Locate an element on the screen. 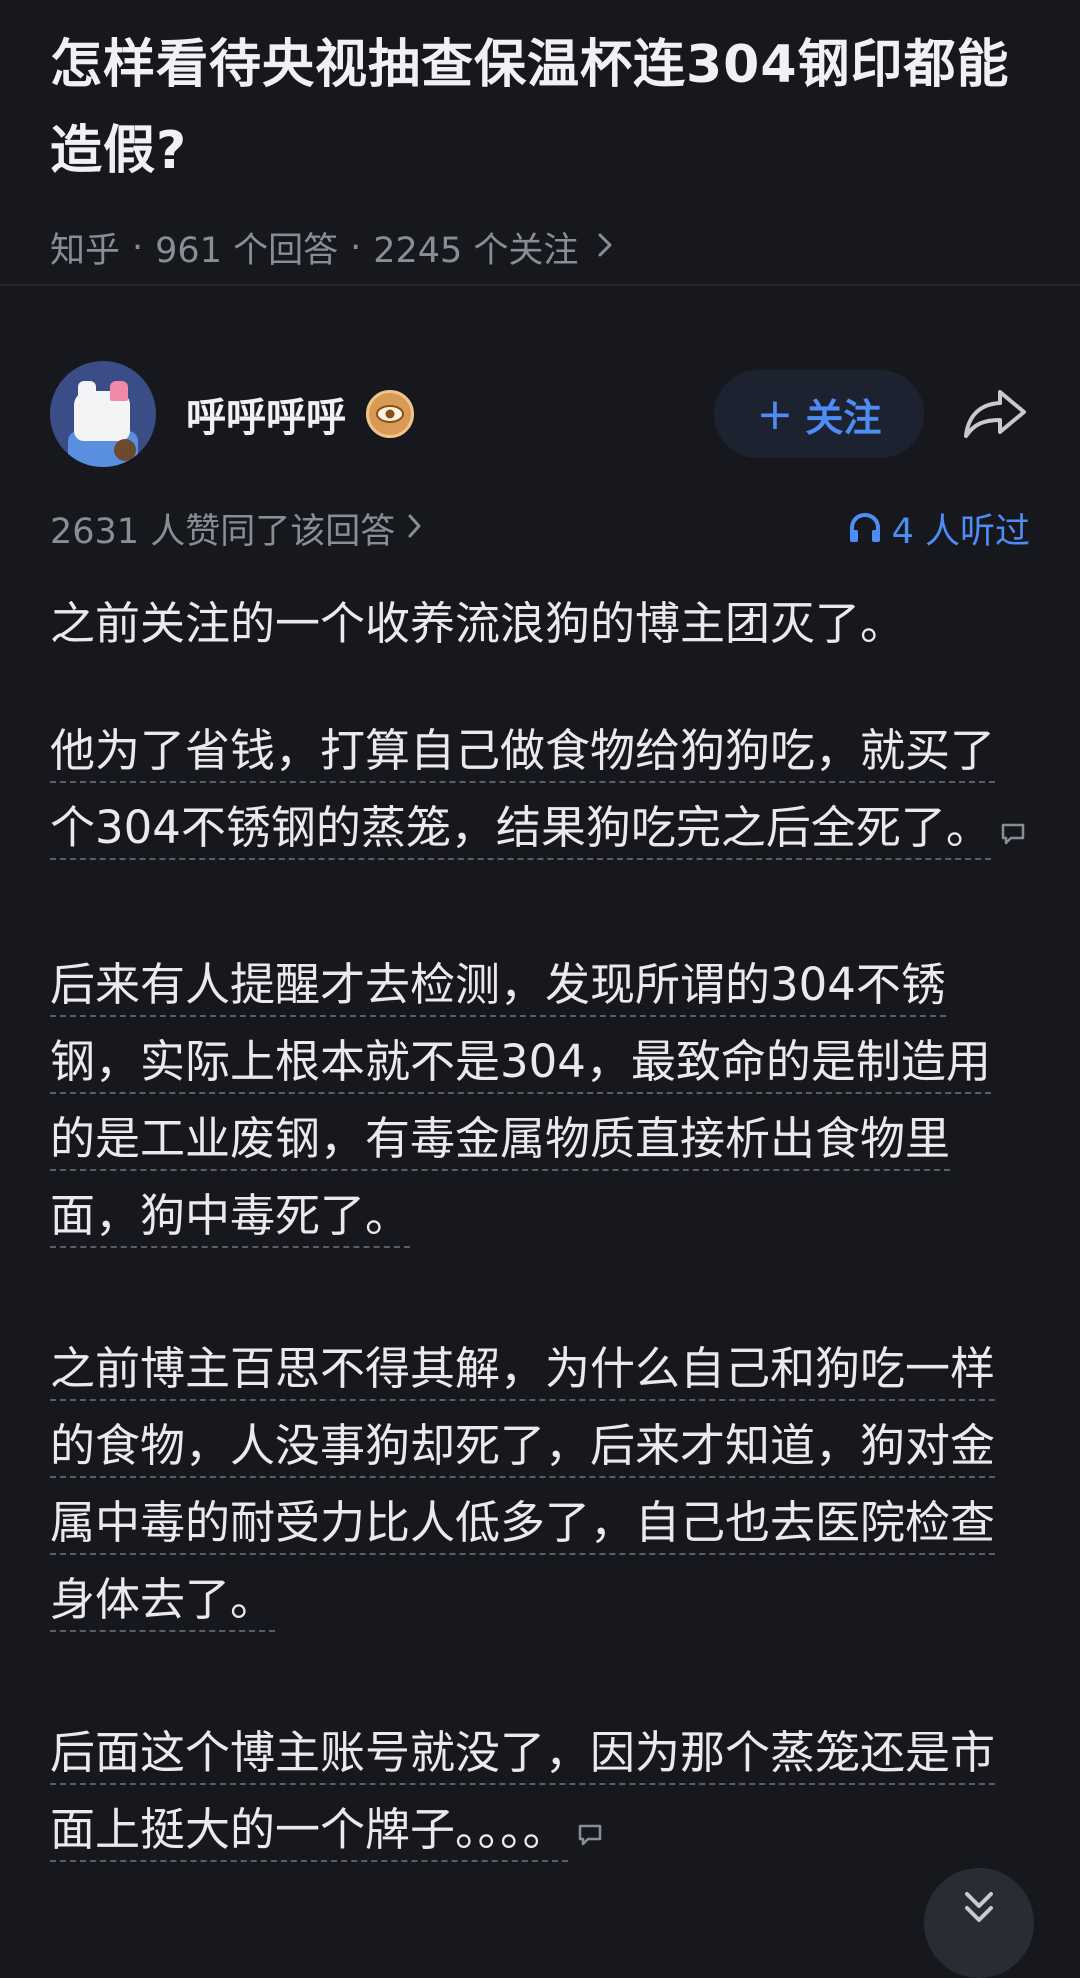 The width and height of the screenshot is (1080, 1978). avatar is located at coordinates (103, 414).